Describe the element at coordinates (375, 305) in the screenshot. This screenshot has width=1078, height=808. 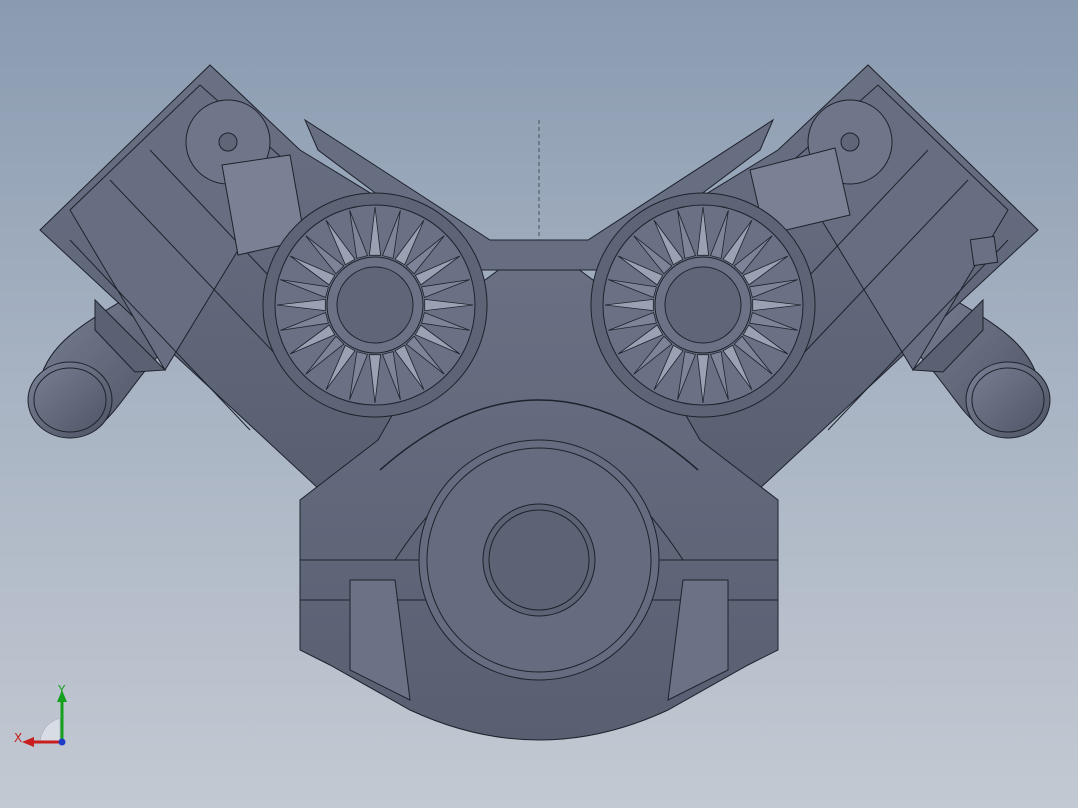
I see `left-cam-gear` at that location.